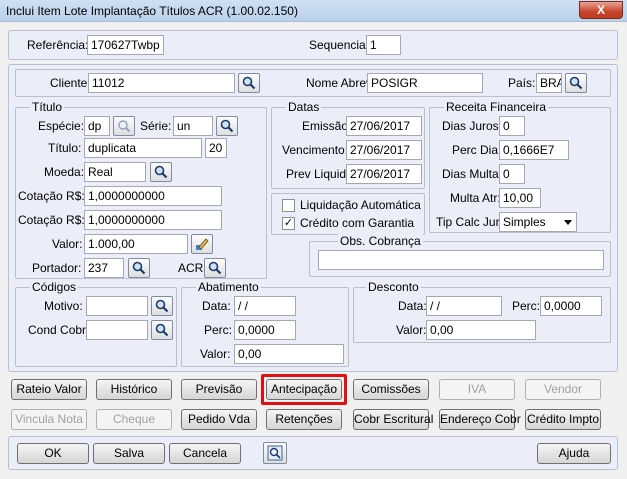 The height and width of the screenshot is (479, 627). Describe the element at coordinates (472, 126) in the screenshot. I see `dias-juros-label: Dias Juros:` at that location.